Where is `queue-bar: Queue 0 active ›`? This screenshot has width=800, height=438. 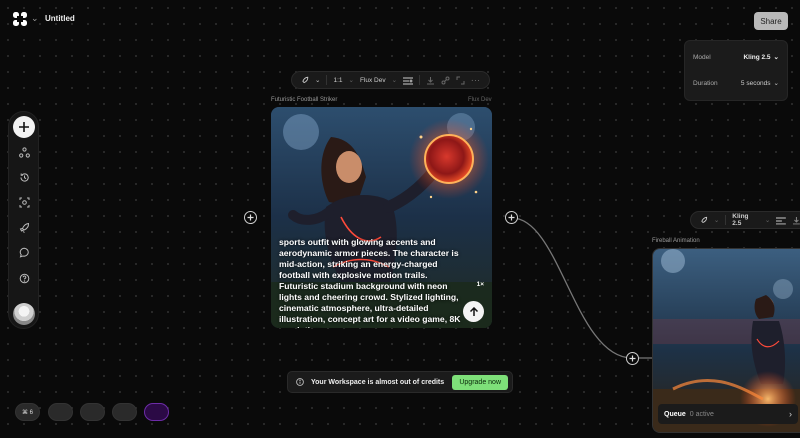 queue-bar: Queue 0 active › is located at coordinates (728, 414).